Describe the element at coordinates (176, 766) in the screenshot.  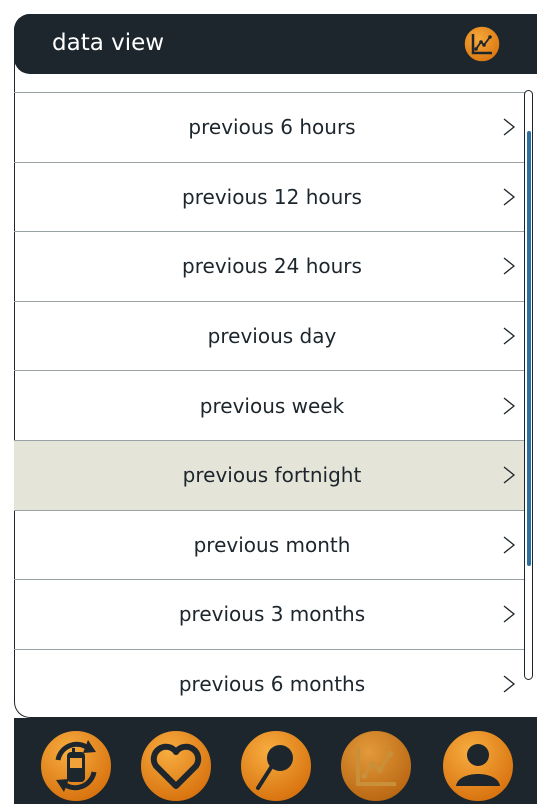
I see `heart-icon` at that location.